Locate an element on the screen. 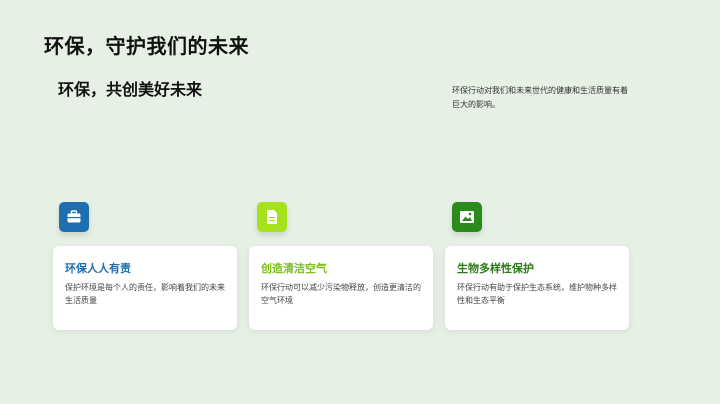  card-biodiversity: 生物多样性保护 环保行动有助于保护生态系统，维护物种多样性和生态平衡 is located at coordinates (537, 288).